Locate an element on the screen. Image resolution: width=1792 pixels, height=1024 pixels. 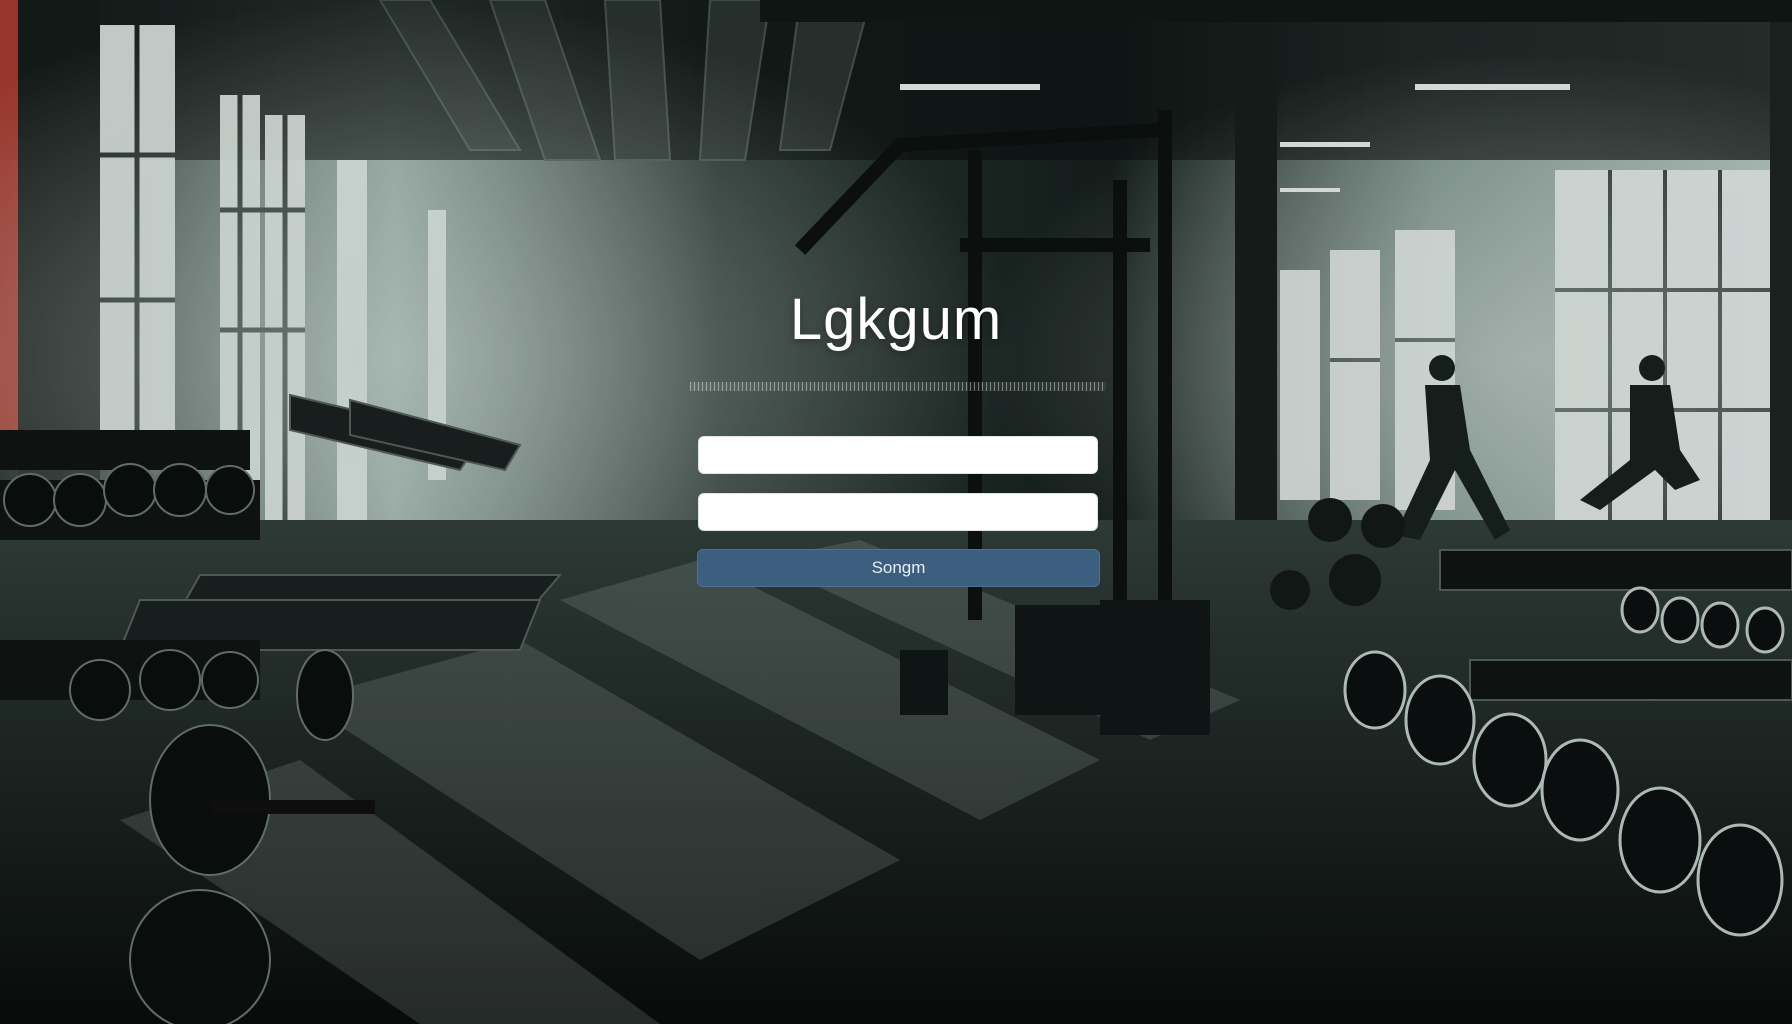
title-divider is located at coordinates (898, 386).